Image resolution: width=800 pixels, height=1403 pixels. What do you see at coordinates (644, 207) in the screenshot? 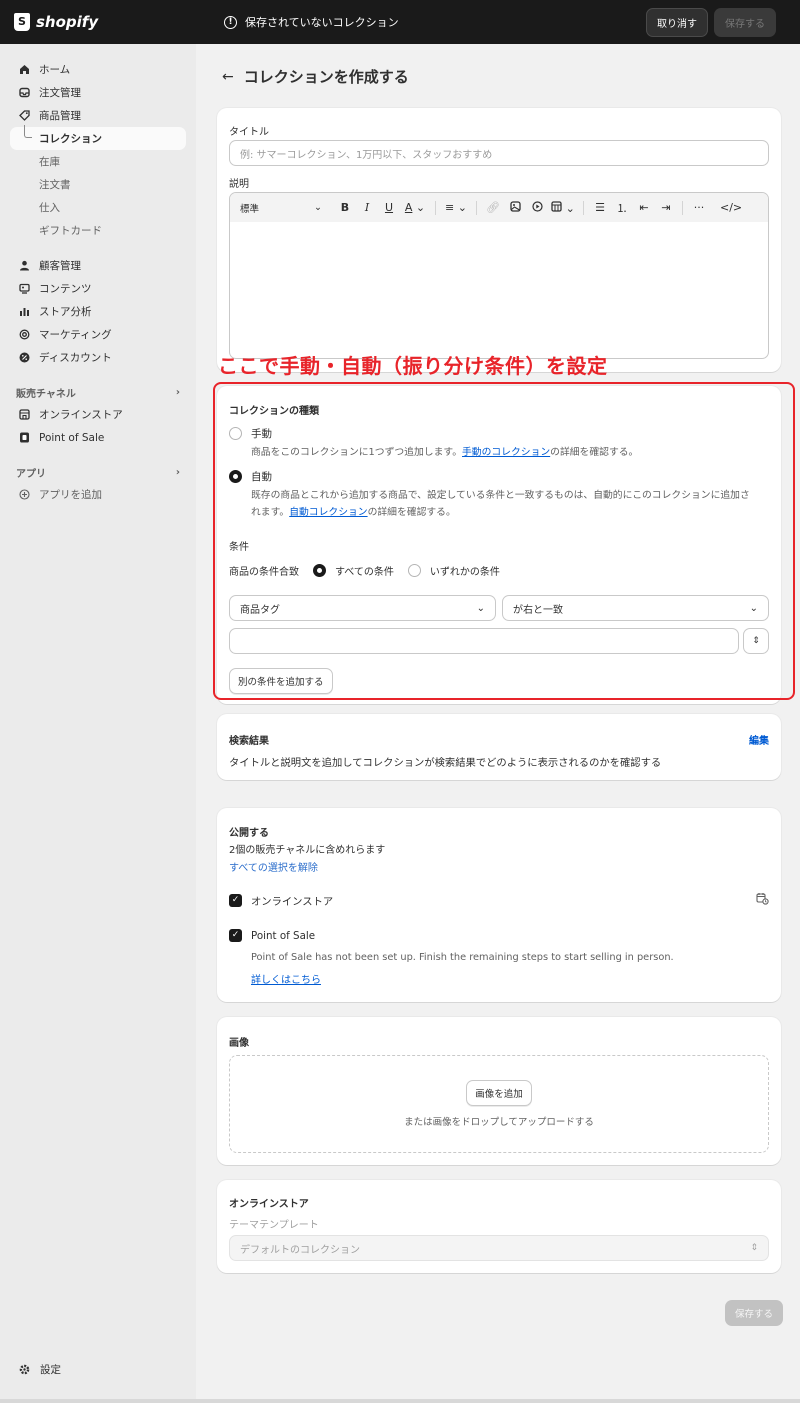
I see `outdent-icon: ⇤` at bounding box center [644, 207].